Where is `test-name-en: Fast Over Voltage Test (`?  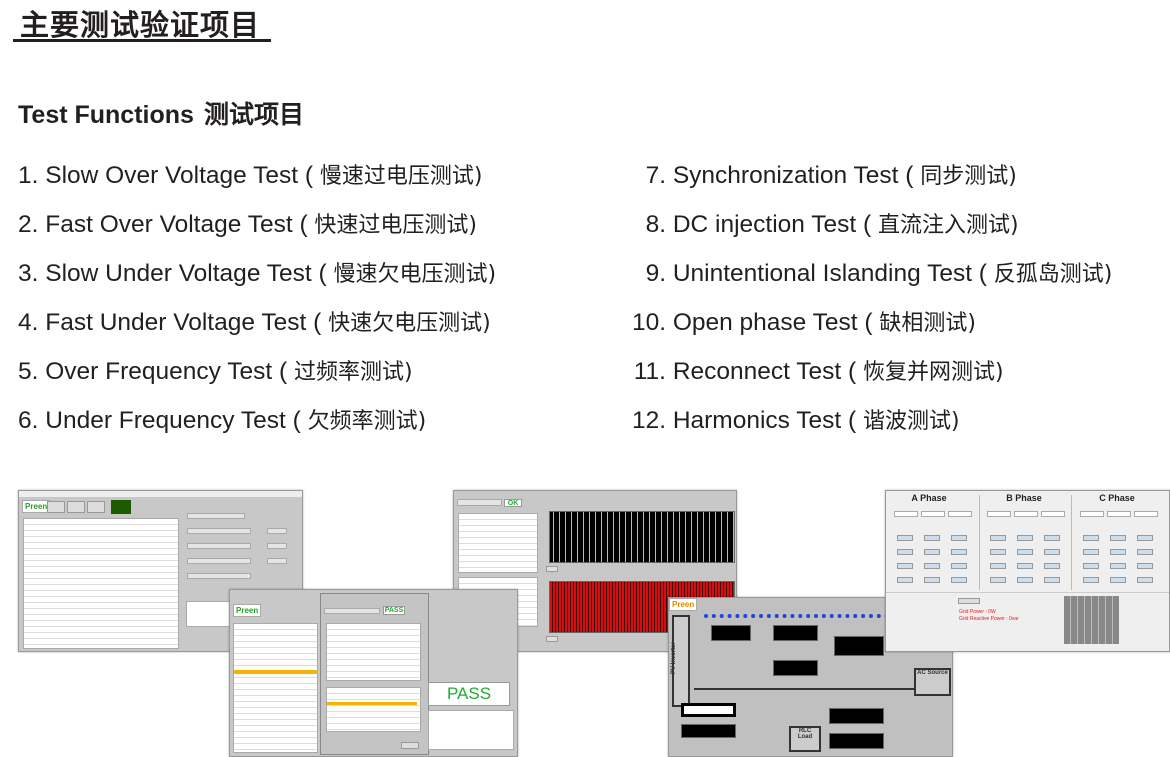
test-name-en: Fast Over Voltage Test ( is located at coordinates (176, 224).